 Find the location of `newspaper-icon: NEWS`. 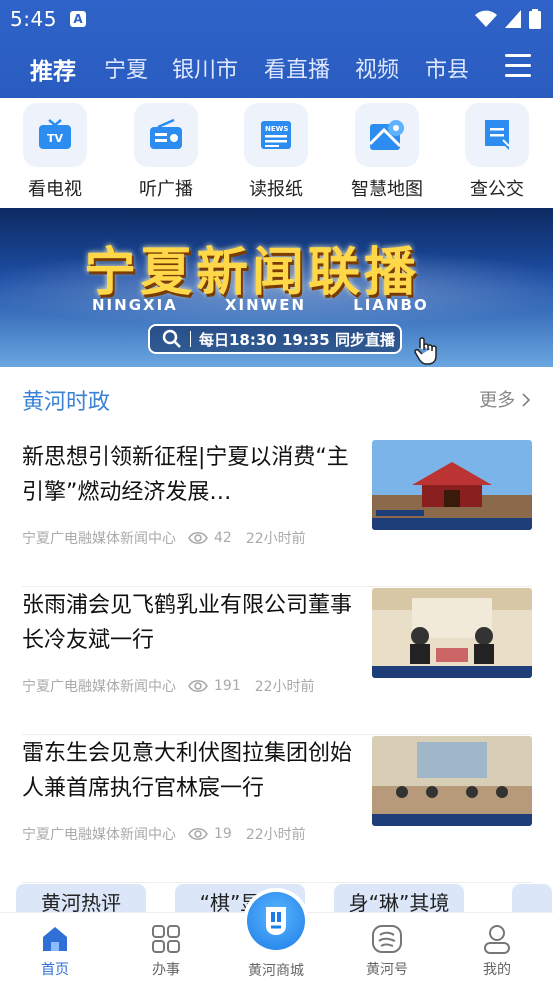

newspaper-icon: NEWS is located at coordinates (276, 135).